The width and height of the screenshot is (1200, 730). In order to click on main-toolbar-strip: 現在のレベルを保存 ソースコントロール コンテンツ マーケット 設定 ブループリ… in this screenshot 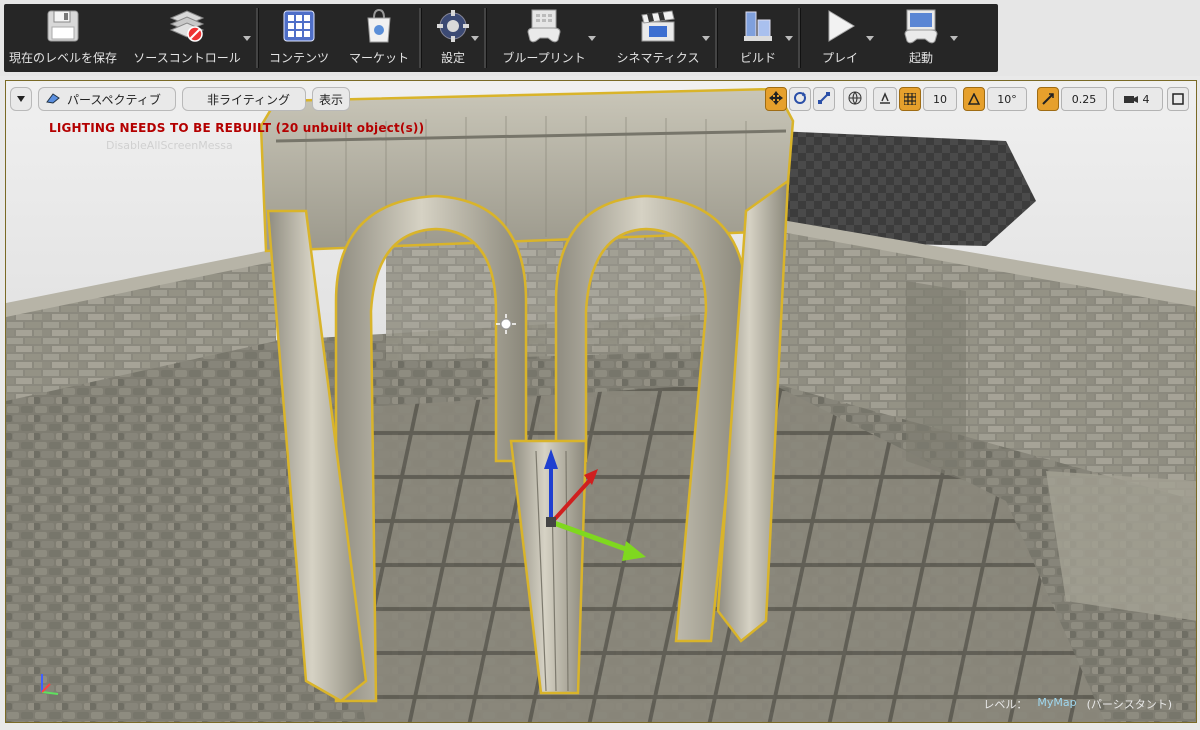, I will do `click(501, 38)`.